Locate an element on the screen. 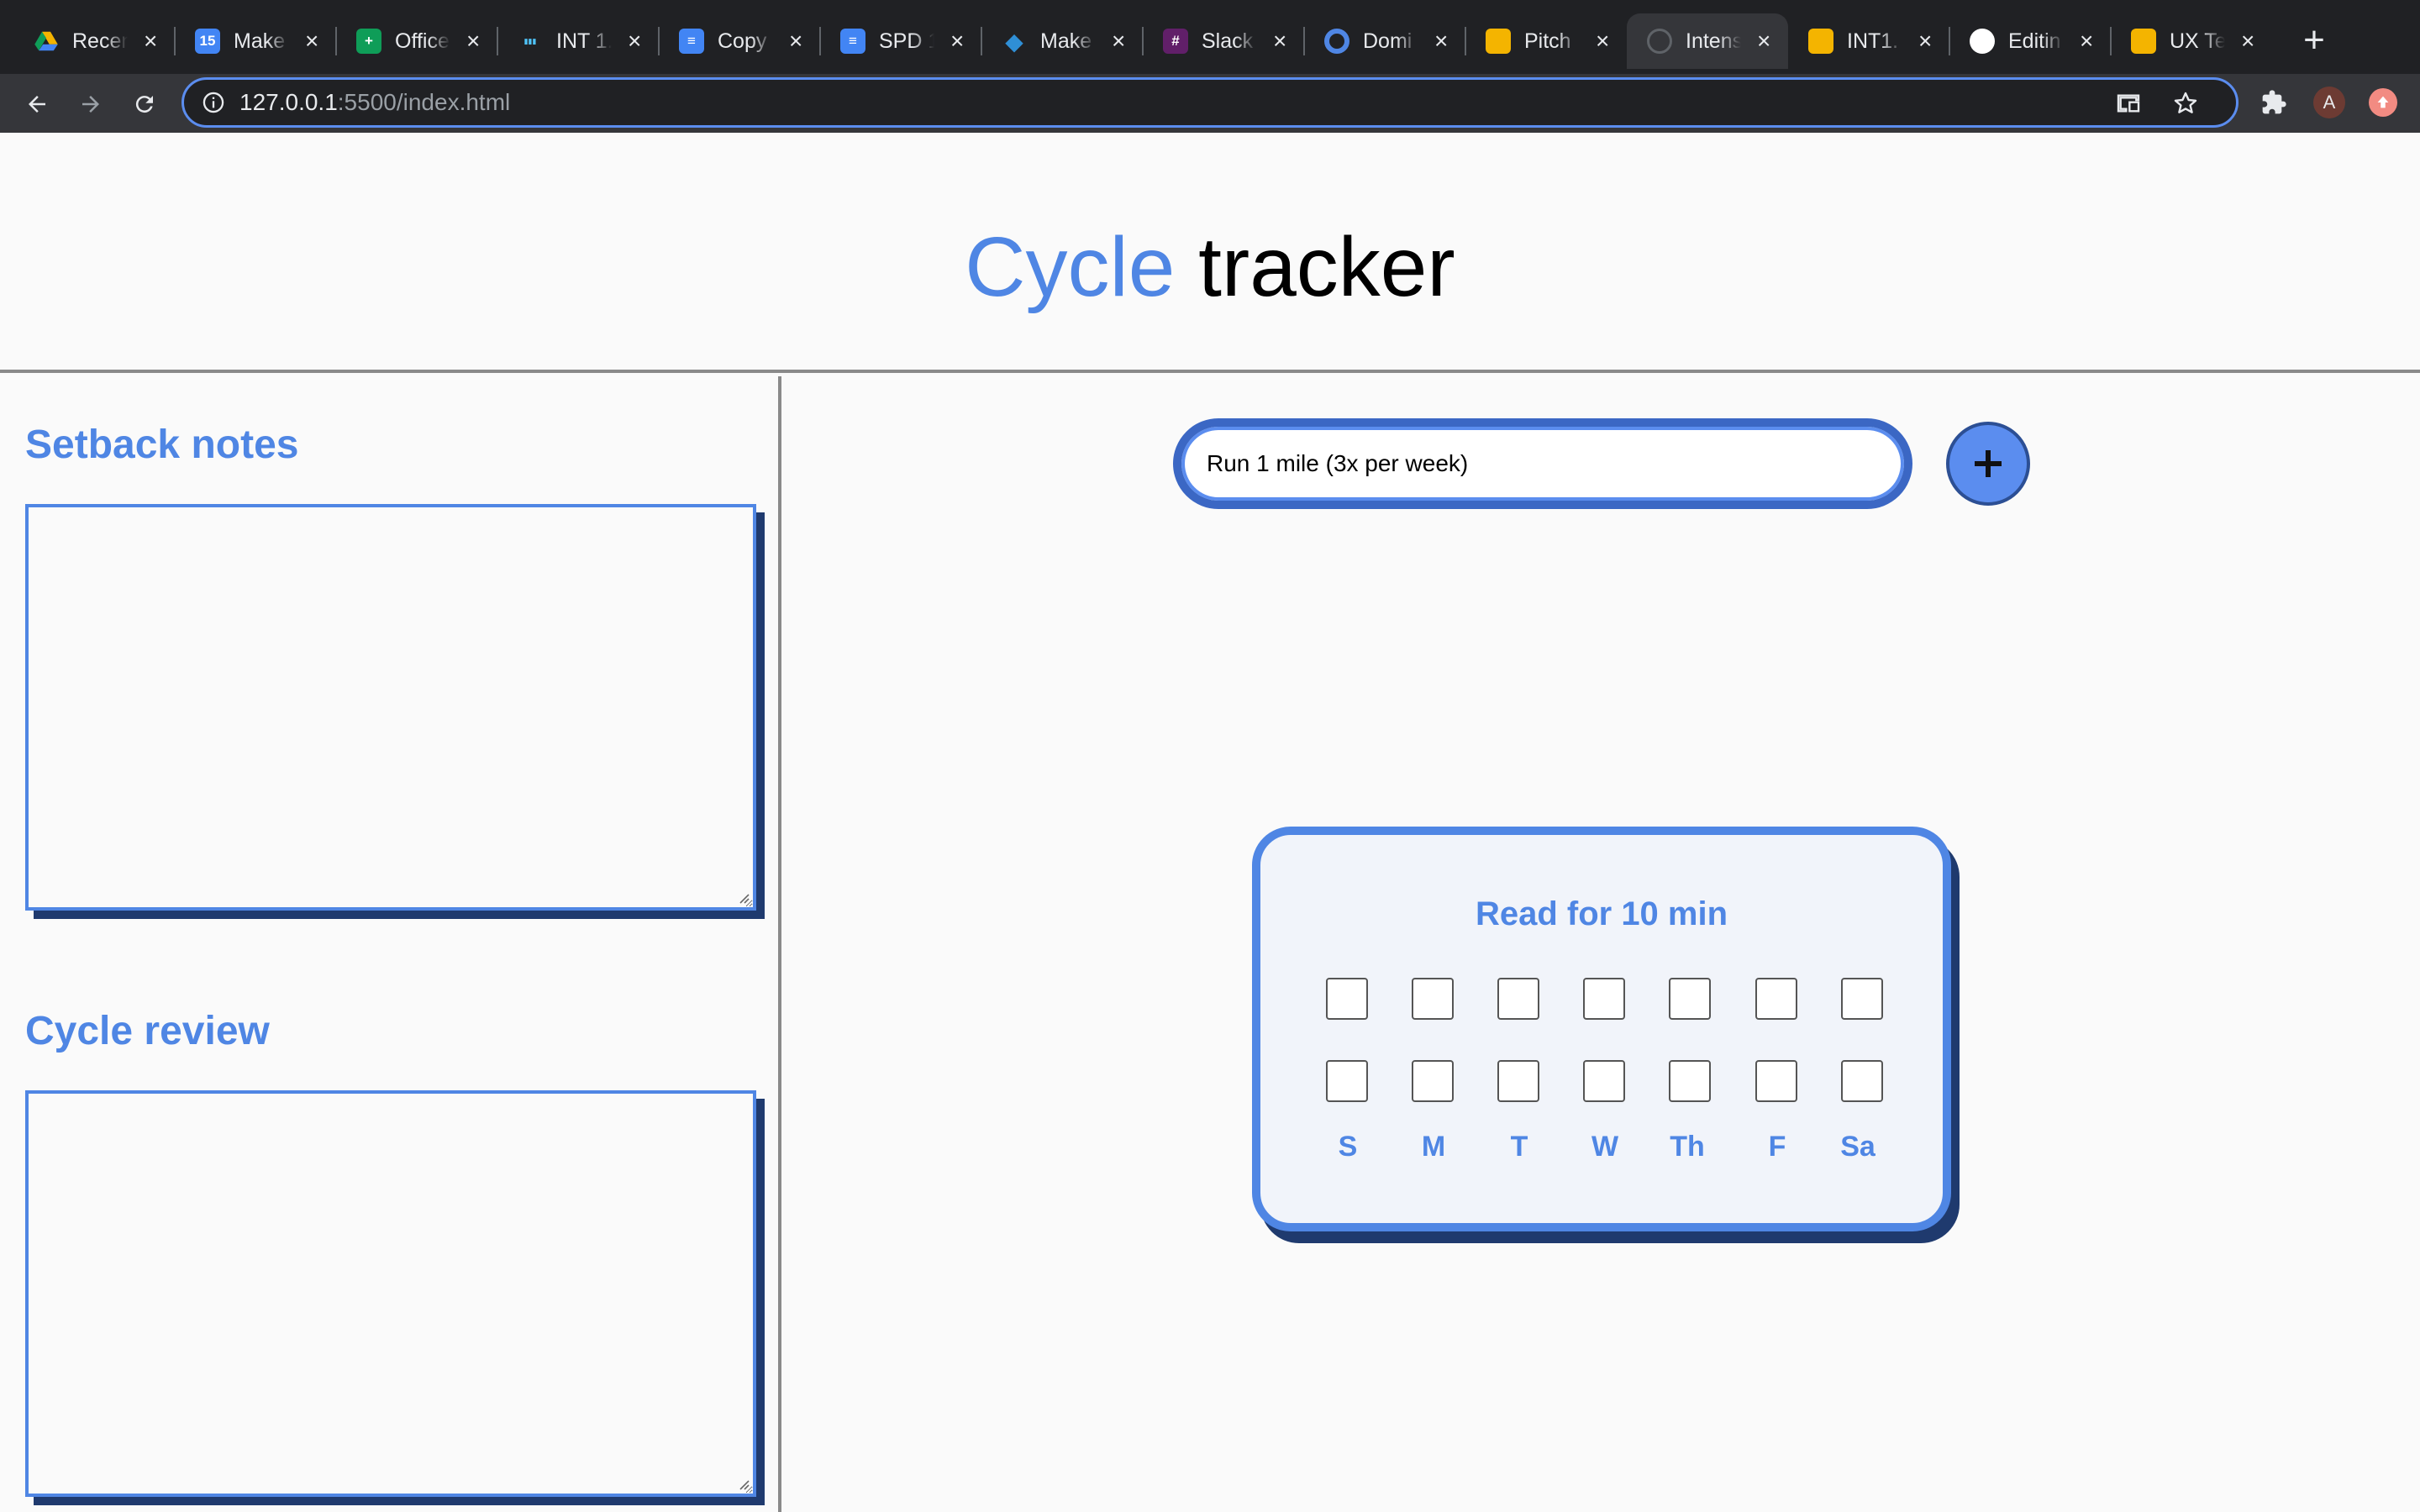 This screenshot has height=1512, width=2420. browser-tab: Pitch × is located at coordinates (1546, 41).